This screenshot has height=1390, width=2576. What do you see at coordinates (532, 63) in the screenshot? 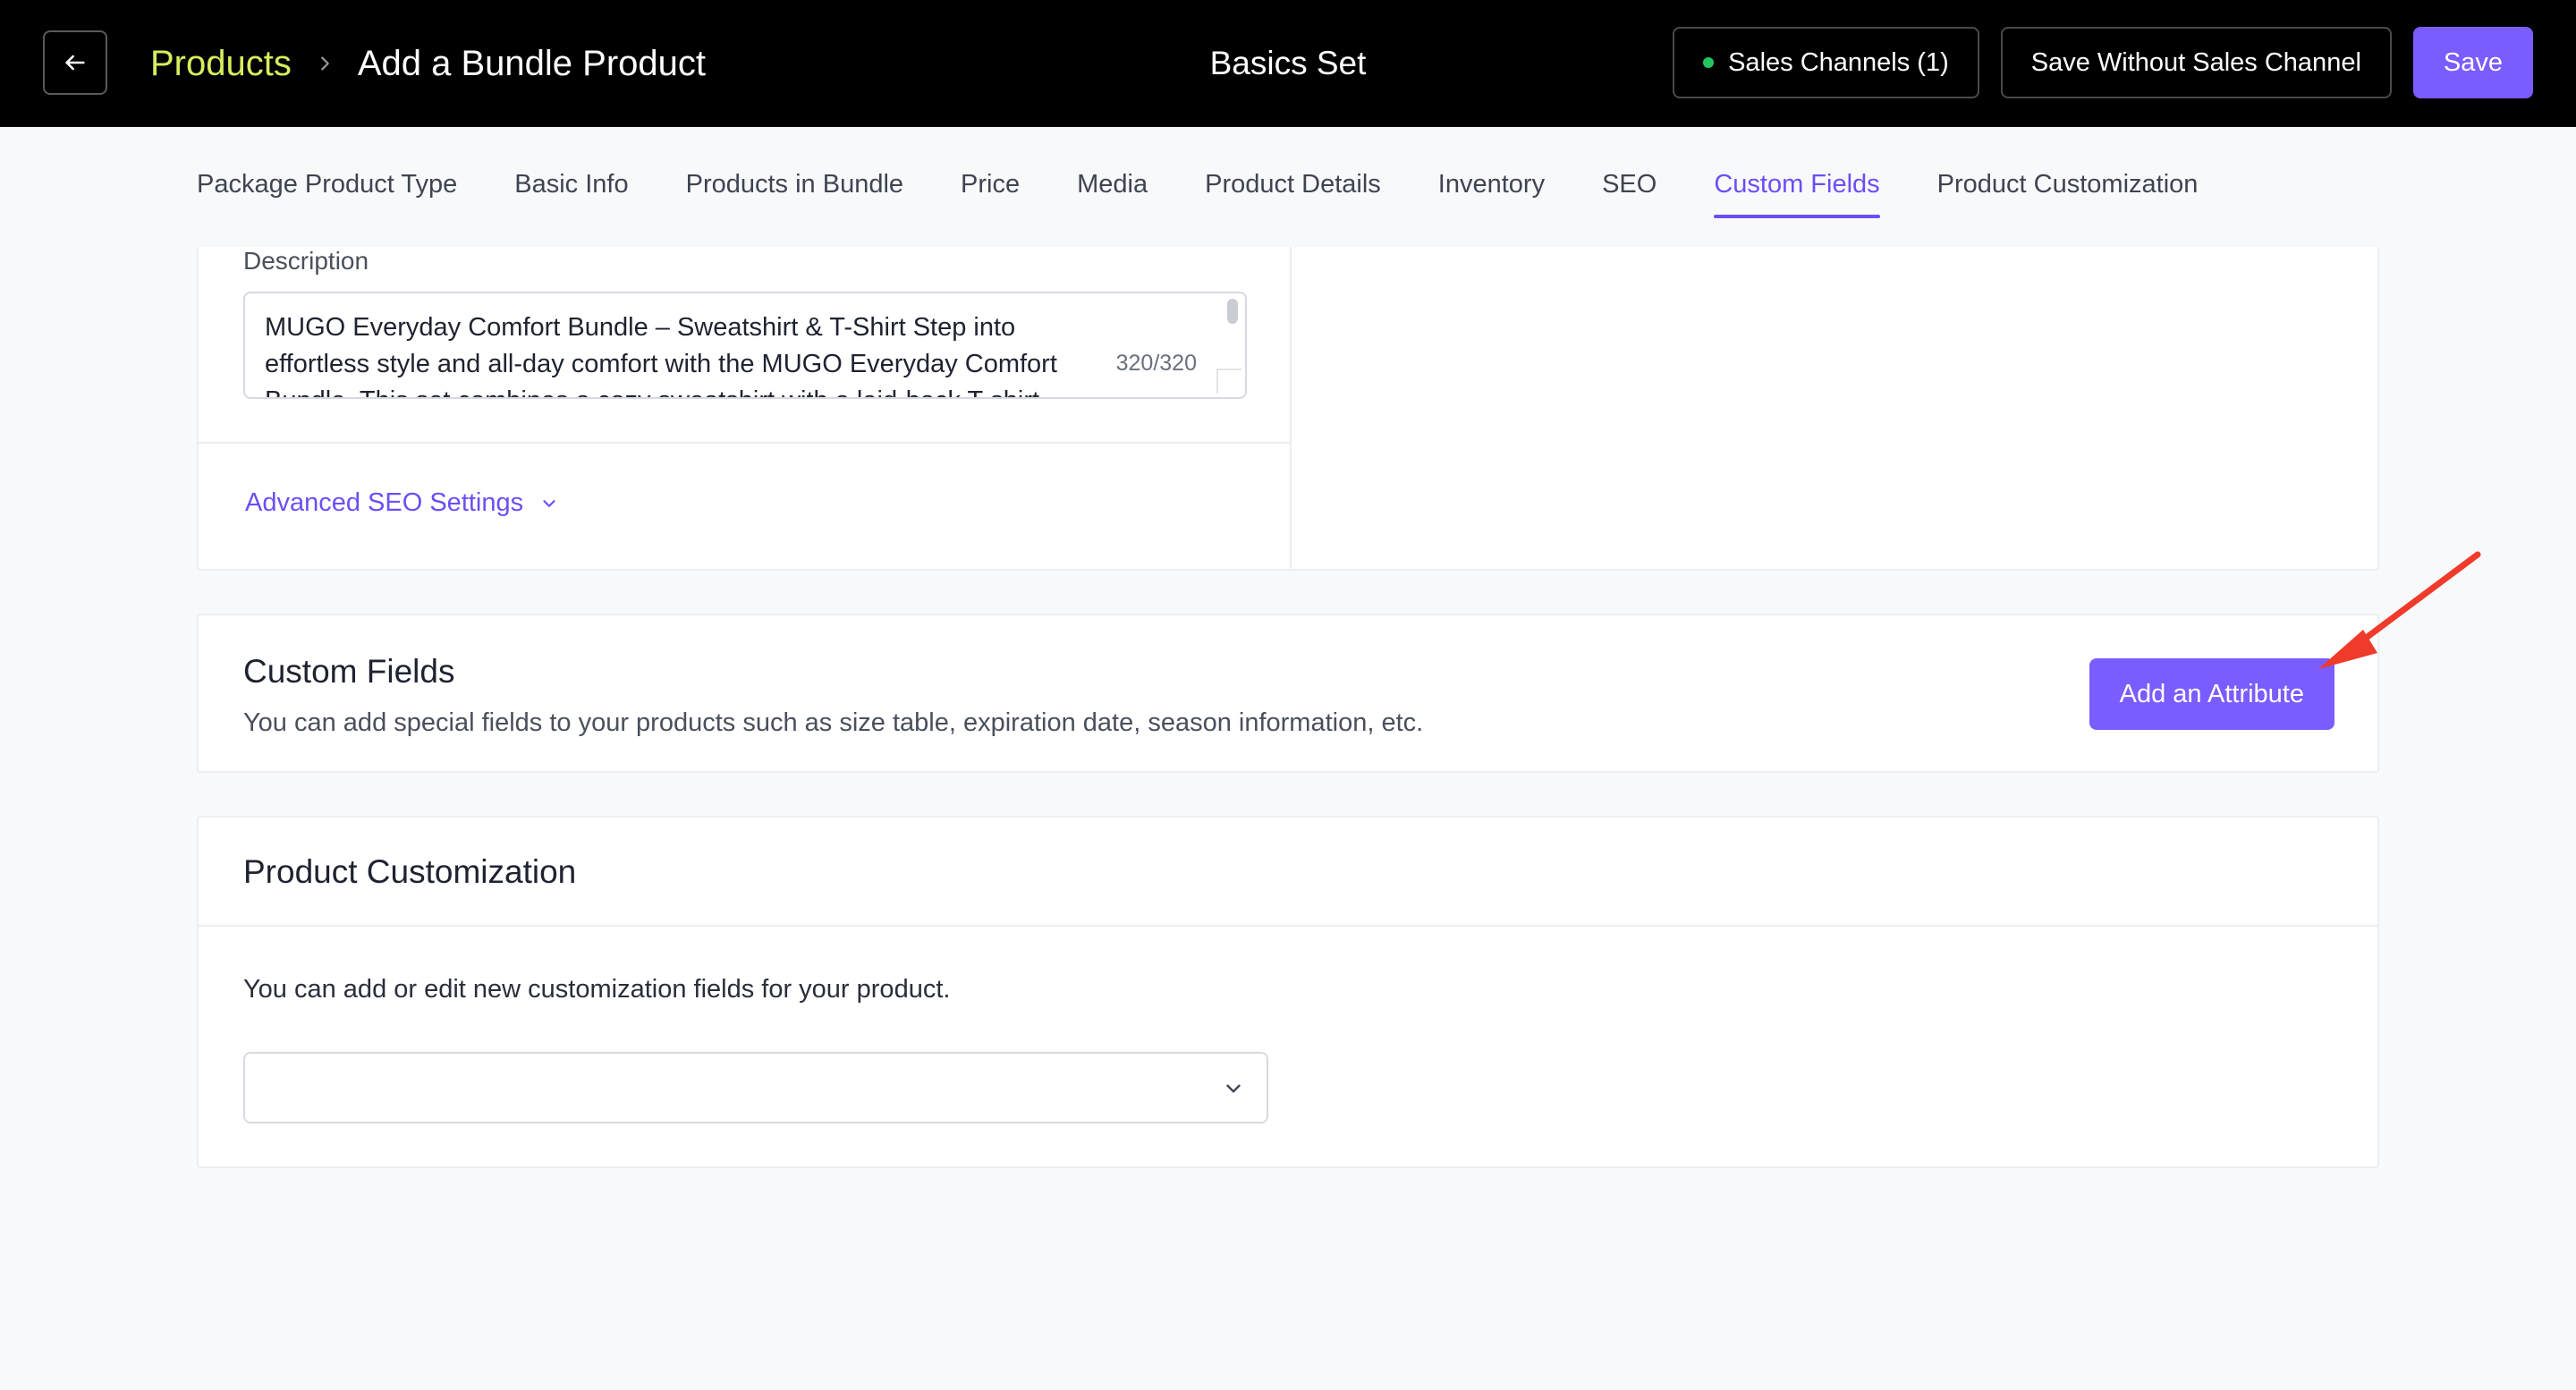
I see `page-title: Add a Bundle Product` at bounding box center [532, 63].